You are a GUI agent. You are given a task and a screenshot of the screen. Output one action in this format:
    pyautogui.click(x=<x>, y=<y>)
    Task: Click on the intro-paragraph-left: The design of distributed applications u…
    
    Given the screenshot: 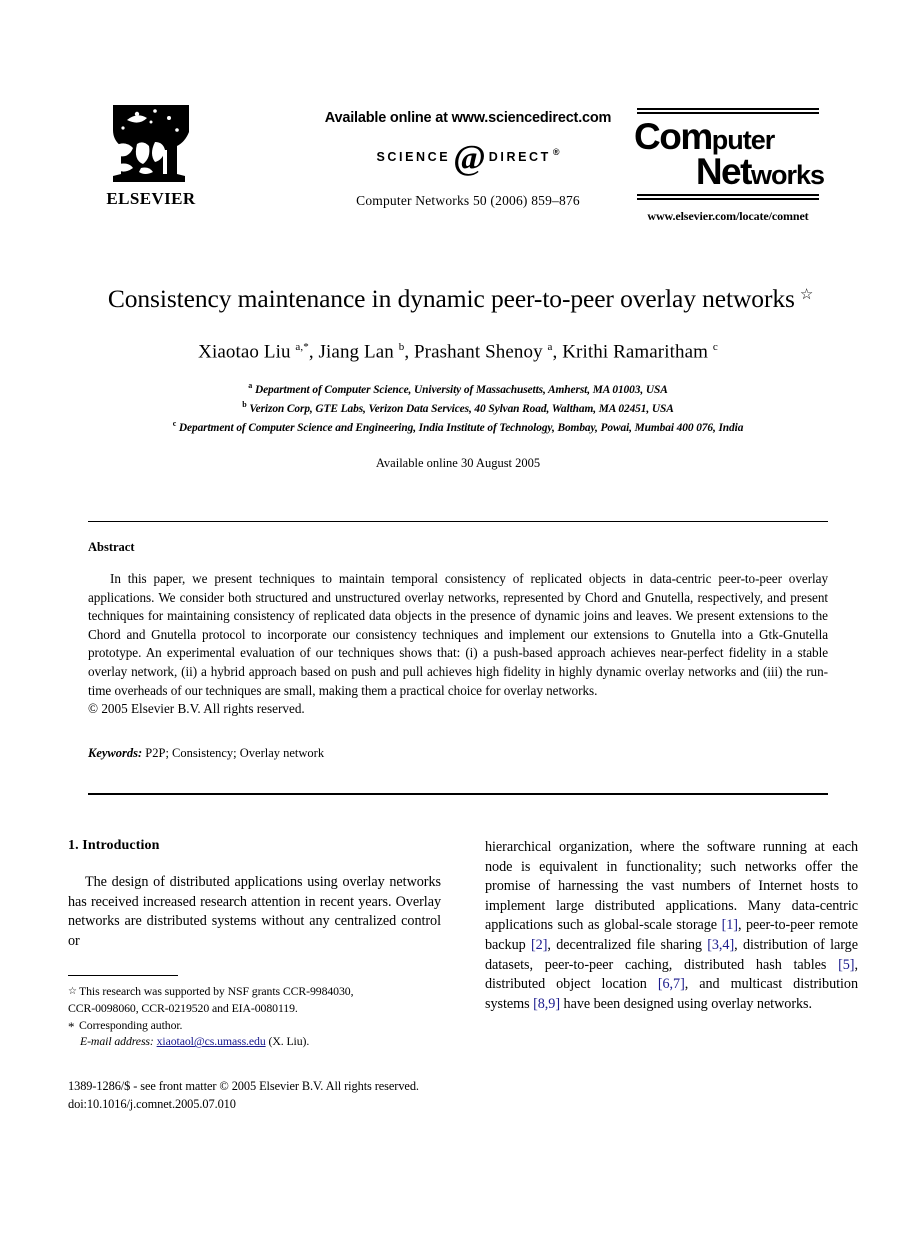 What is the action you would take?
    pyautogui.click(x=254, y=911)
    